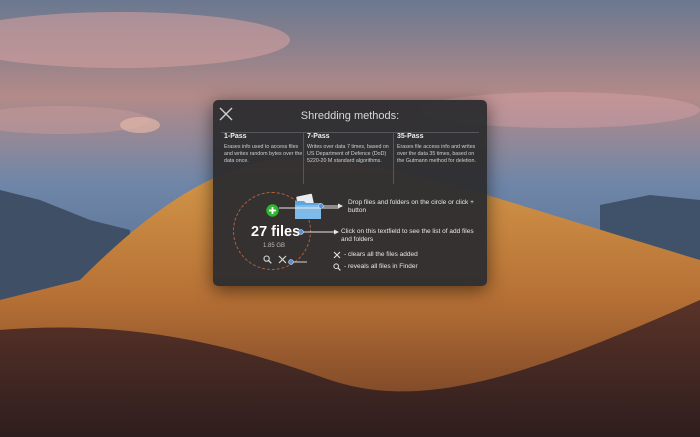 This screenshot has width=700, height=437. What do you see at coordinates (275, 232) in the screenshot?
I see `files-count-field: 27 files` at bounding box center [275, 232].